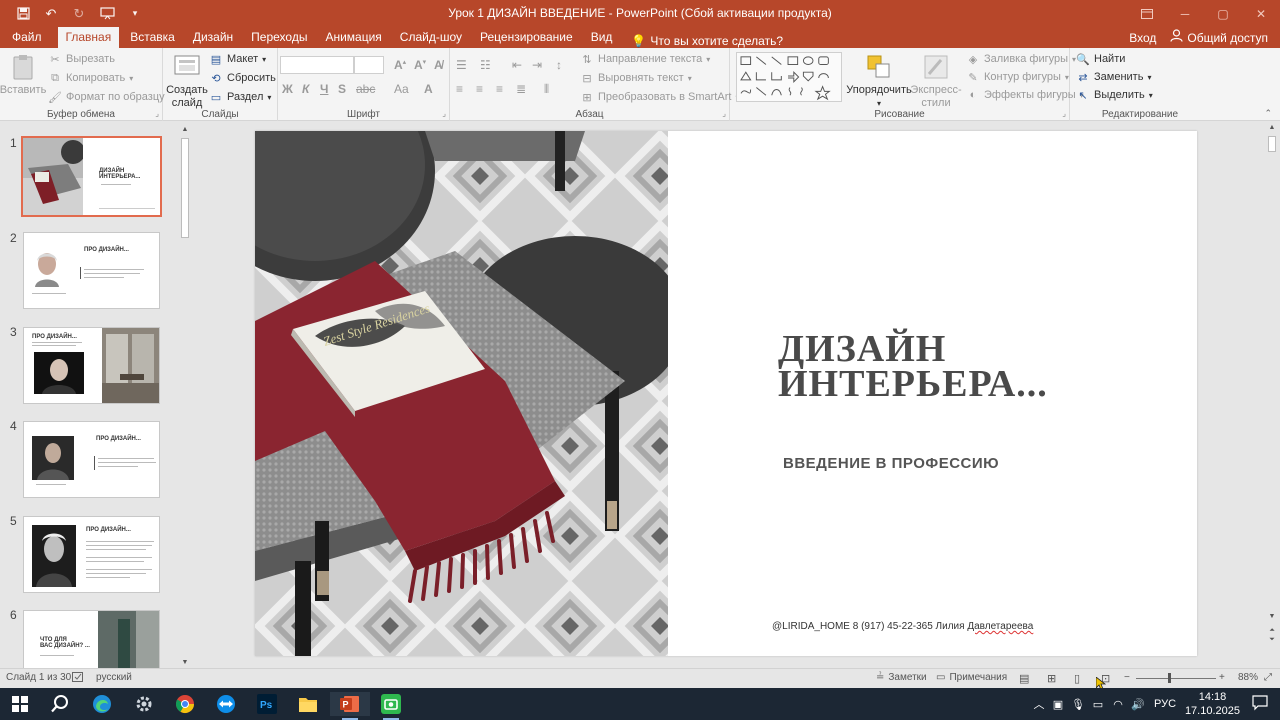 This screenshot has width=1280, height=720. Describe the element at coordinates (23, 14) in the screenshot. I see `save-icon` at that location.